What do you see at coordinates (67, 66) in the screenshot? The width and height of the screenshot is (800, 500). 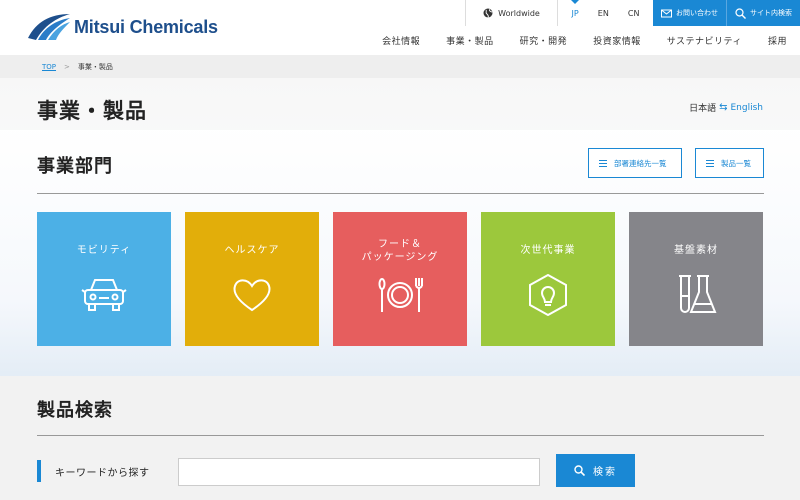 I see `breadcrumb-chevron-icon: >` at bounding box center [67, 66].